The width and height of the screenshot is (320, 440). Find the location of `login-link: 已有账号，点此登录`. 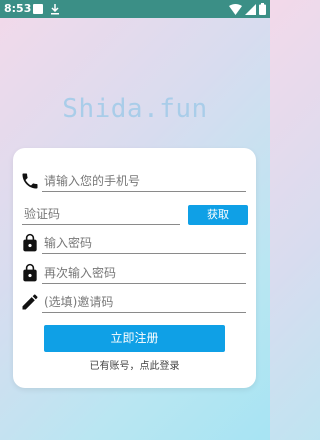

login-link: 已有账号，点此登录 is located at coordinates (134, 364).